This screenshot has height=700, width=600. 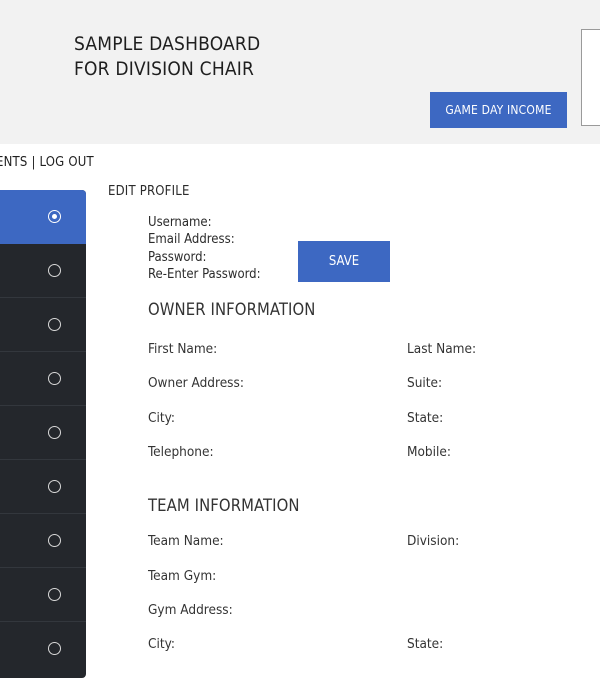 I want to click on last-name-label: Last Name:, so click(x=442, y=349).